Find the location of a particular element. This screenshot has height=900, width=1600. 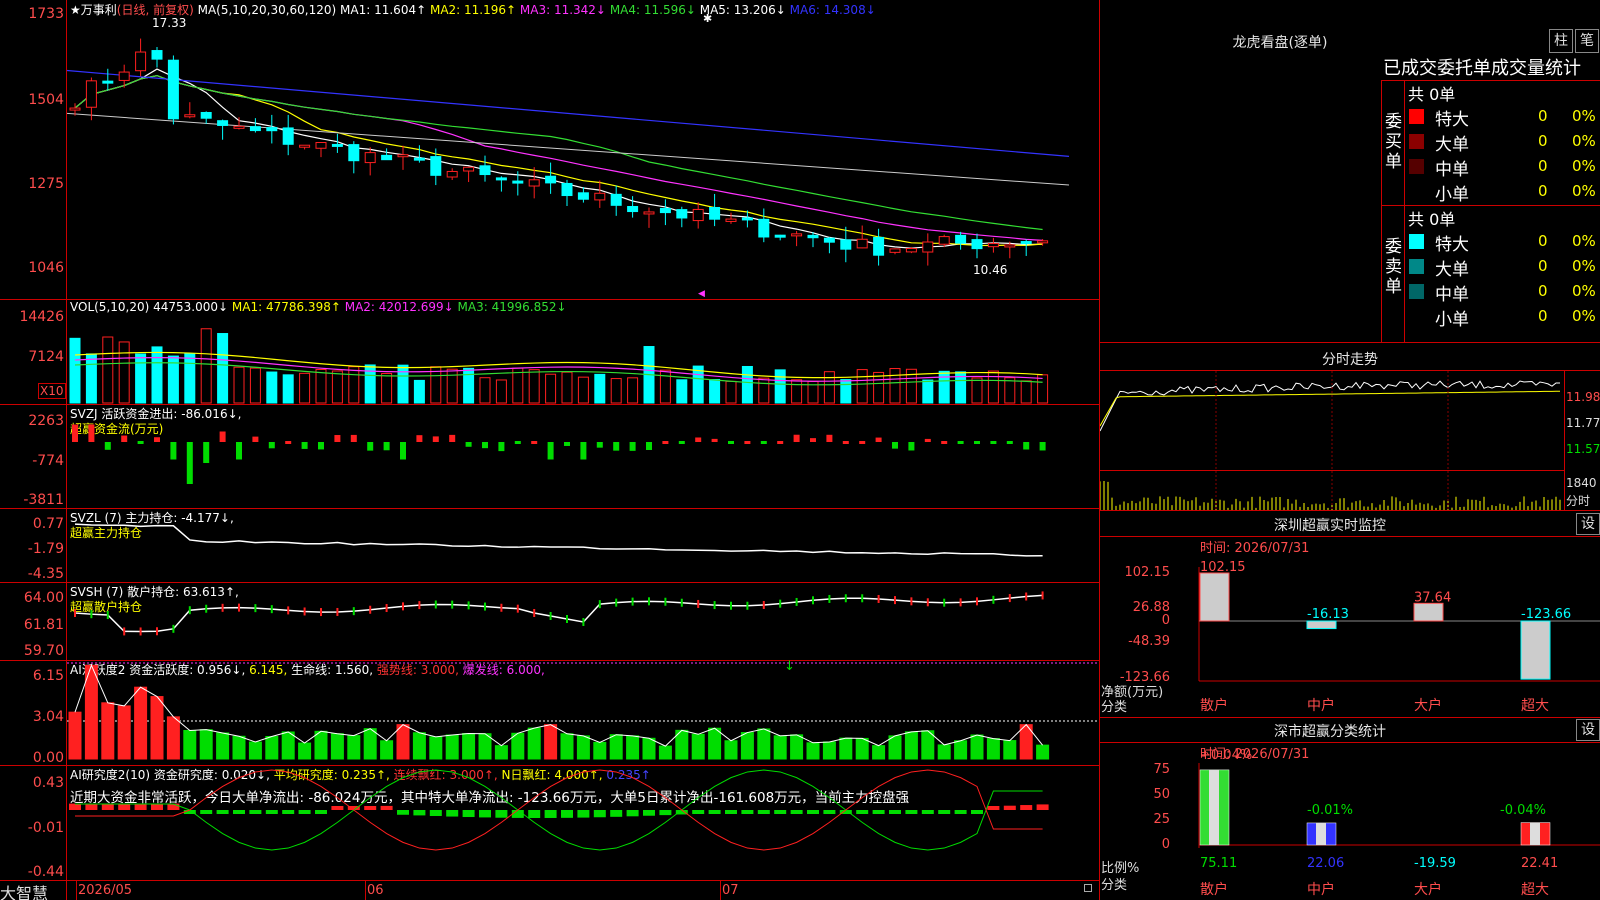

svzl-chart is located at coordinates (583, 545).